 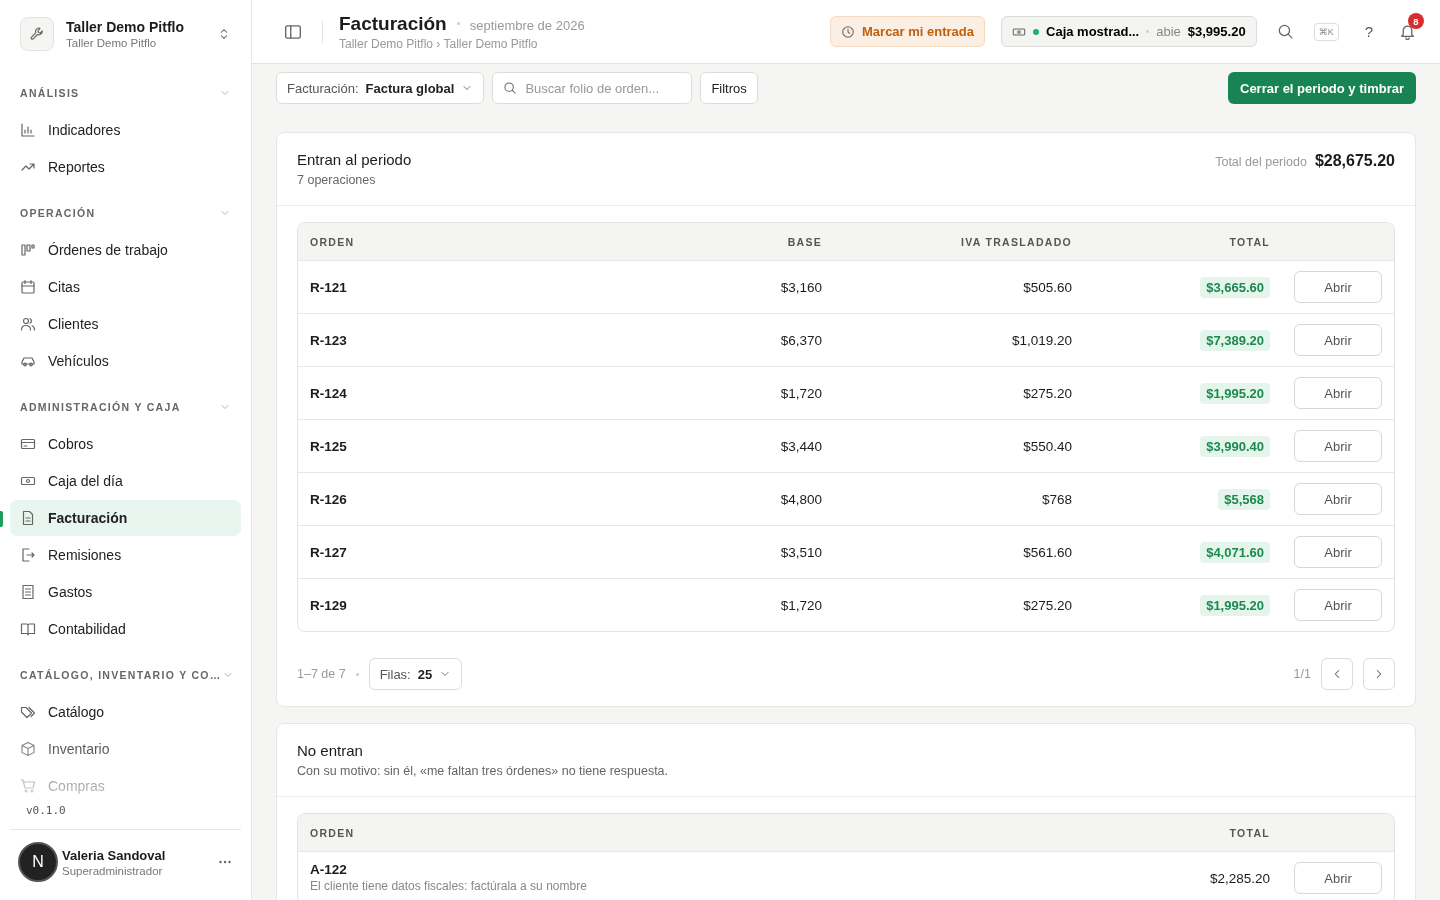 What do you see at coordinates (125, 629) in the screenshot?
I see `nav-item: Contabilidad` at bounding box center [125, 629].